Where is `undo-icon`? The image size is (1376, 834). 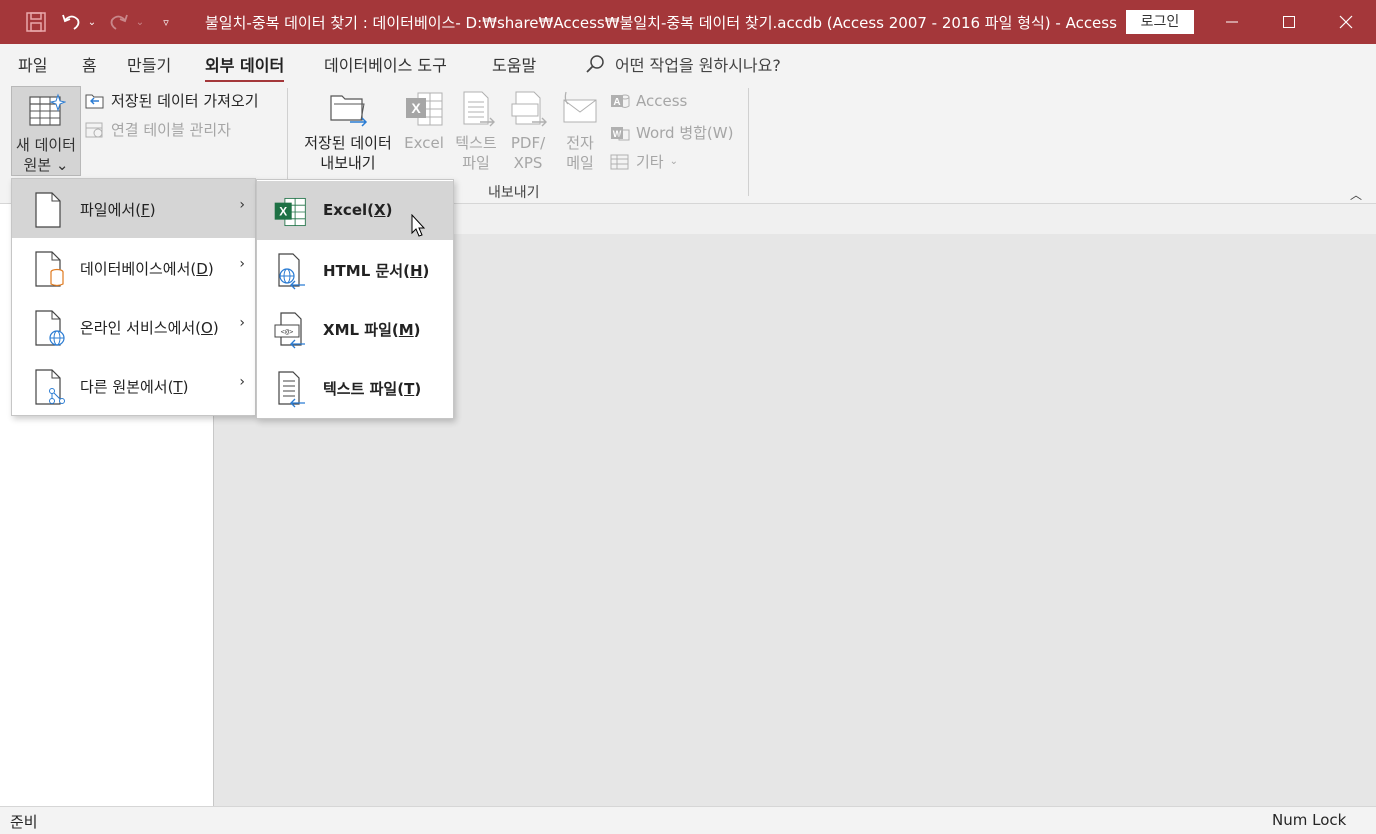
undo-icon is located at coordinates (71, 22).